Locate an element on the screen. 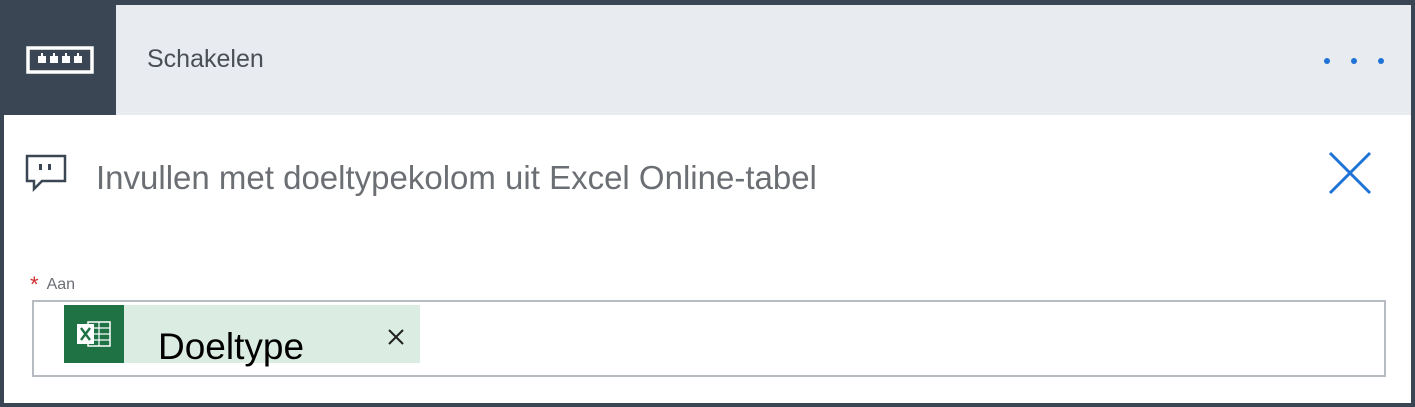 The image size is (1415, 407). more-options-icon is located at coordinates (1354, 61).